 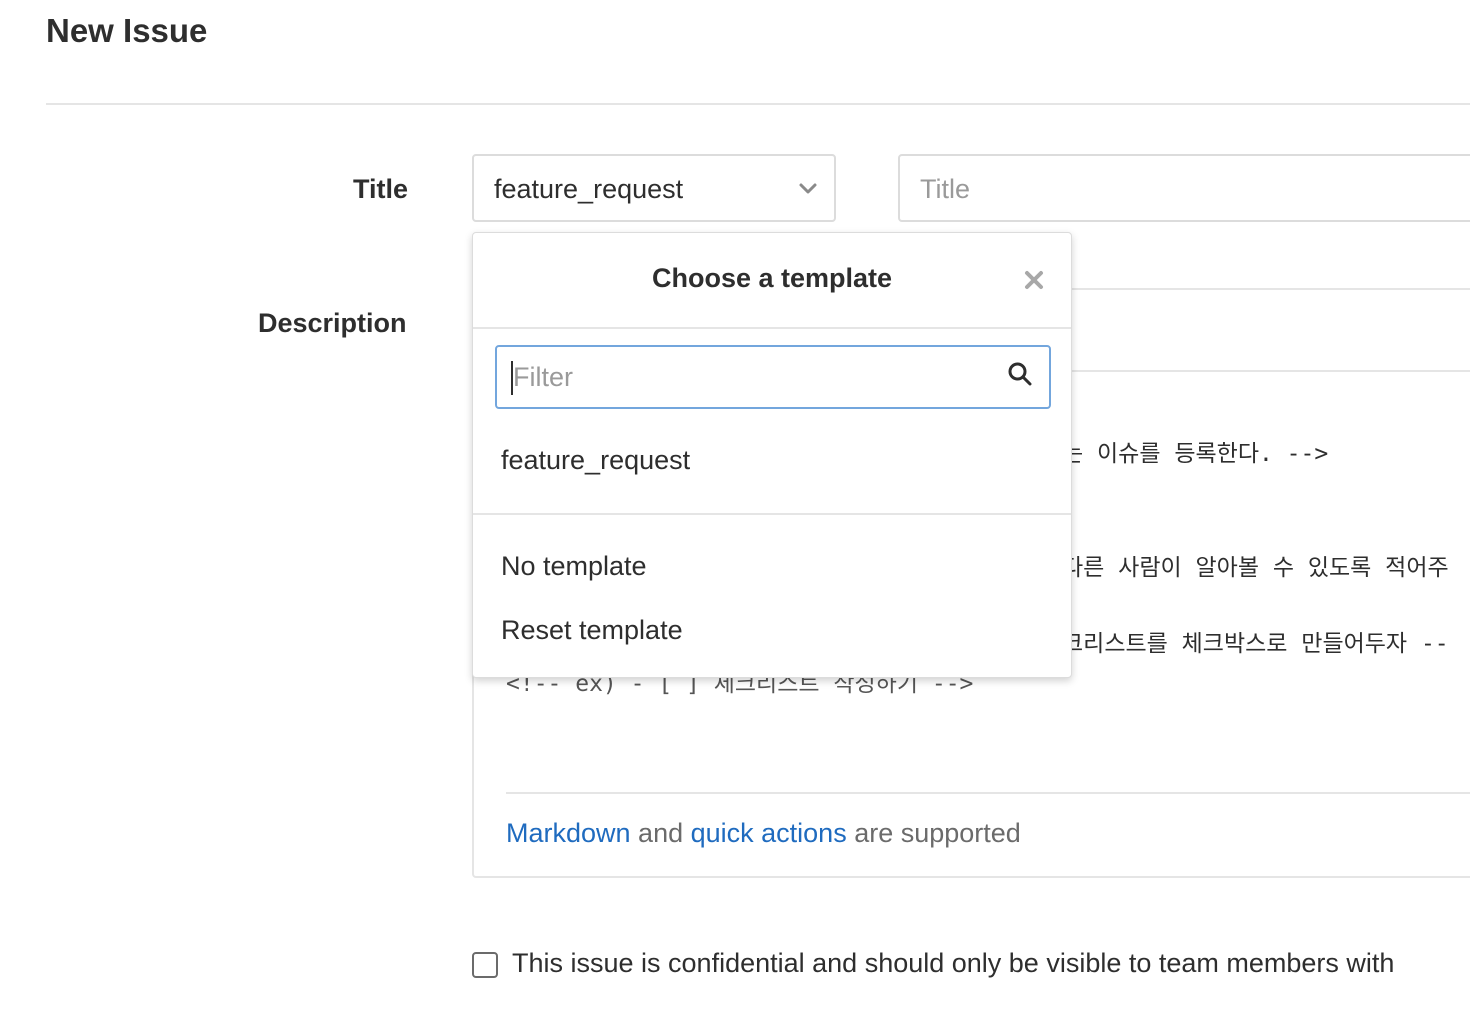 What do you see at coordinates (485, 965) in the screenshot?
I see `confidential-checkbox` at bounding box center [485, 965].